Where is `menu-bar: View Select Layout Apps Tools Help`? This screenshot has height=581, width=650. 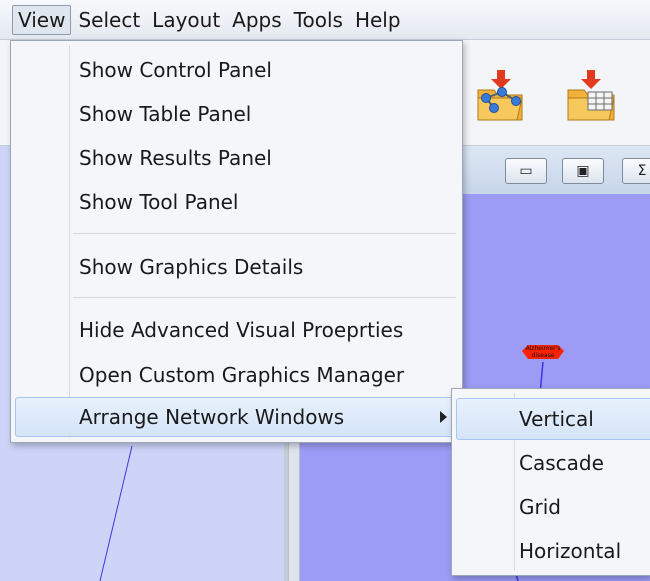
menu-bar: View Select Layout Apps Tools Help is located at coordinates (325, 20).